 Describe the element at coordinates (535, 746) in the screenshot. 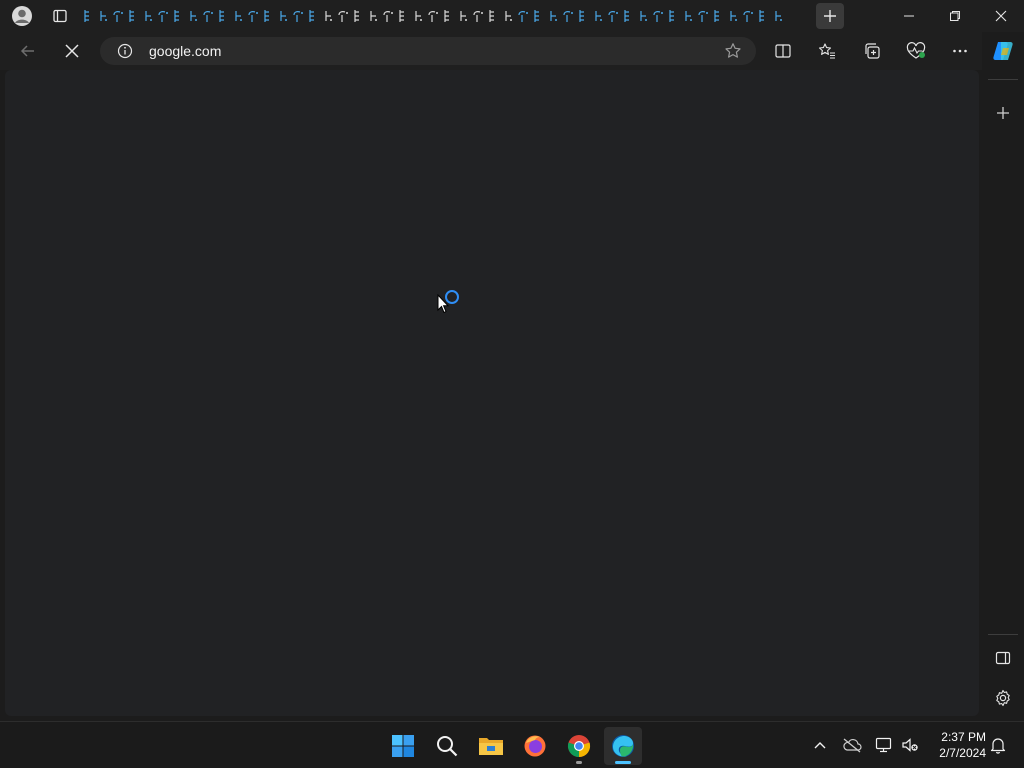

I see `firefox-icon` at that location.